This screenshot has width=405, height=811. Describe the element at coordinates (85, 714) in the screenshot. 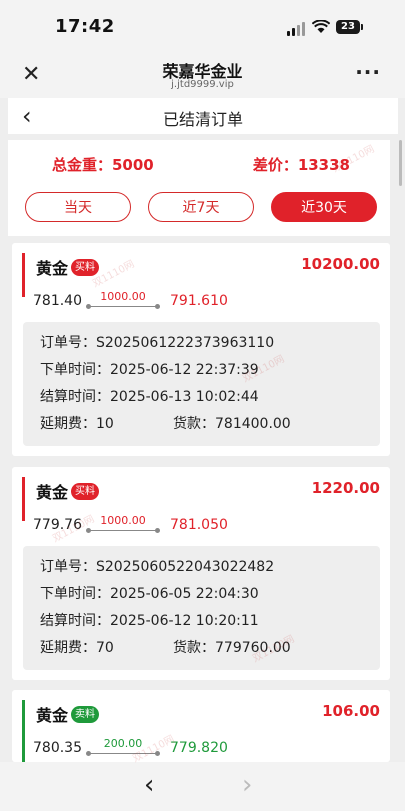

I see `trade-type-tag: 卖料` at that location.